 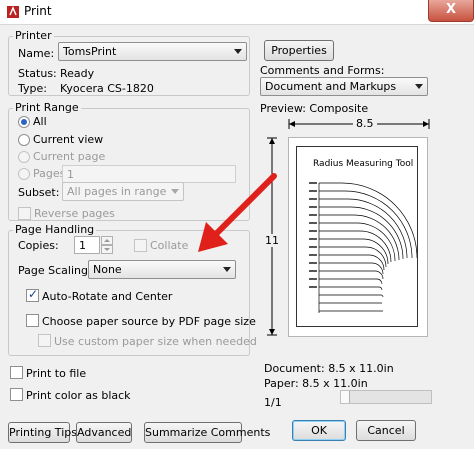 What do you see at coordinates (331, 86) in the screenshot?
I see `comments-forms-value: Document and Markups` at bounding box center [331, 86].